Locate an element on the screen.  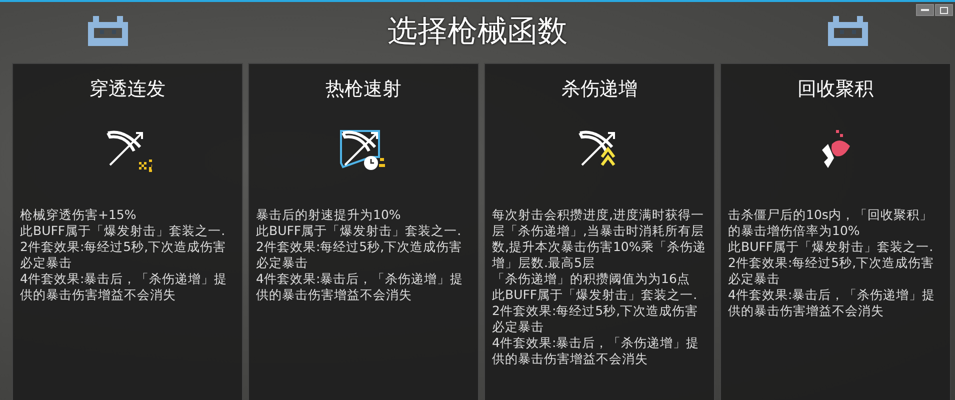
card-title: 回收聚积 is located at coordinates (836, 89).